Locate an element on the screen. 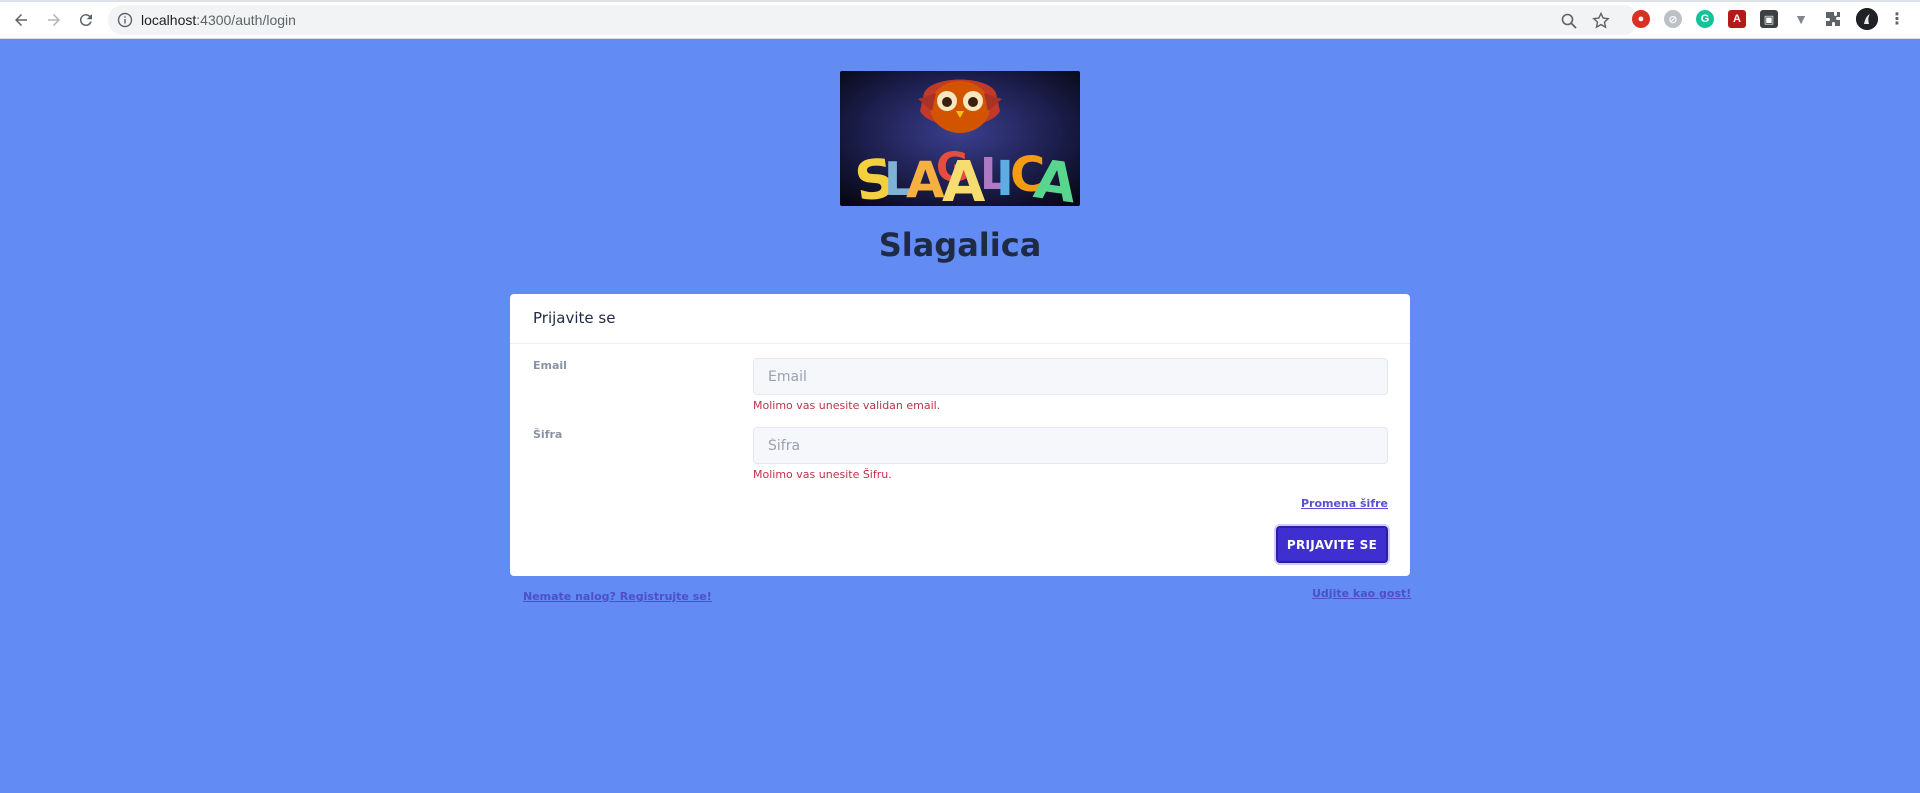 Image resolution: width=1920 pixels, height=793 pixels. extension-dark-icon: ▣ is located at coordinates (1769, 19).